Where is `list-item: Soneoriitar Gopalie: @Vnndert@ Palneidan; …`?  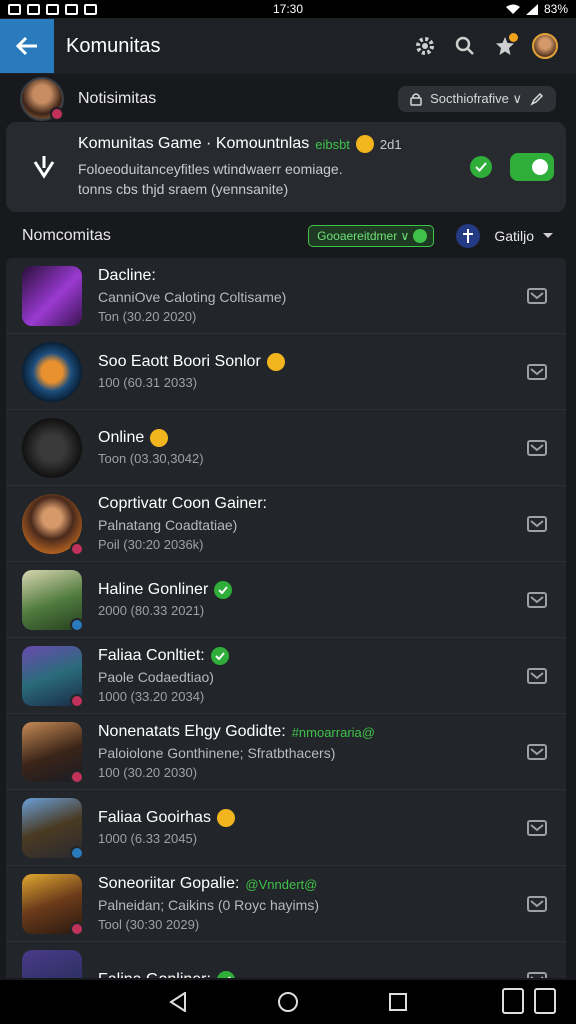 list-item: Soneoriitar Gopalie: @Vnndert@ Palneidan; … is located at coordinates (286, 904).